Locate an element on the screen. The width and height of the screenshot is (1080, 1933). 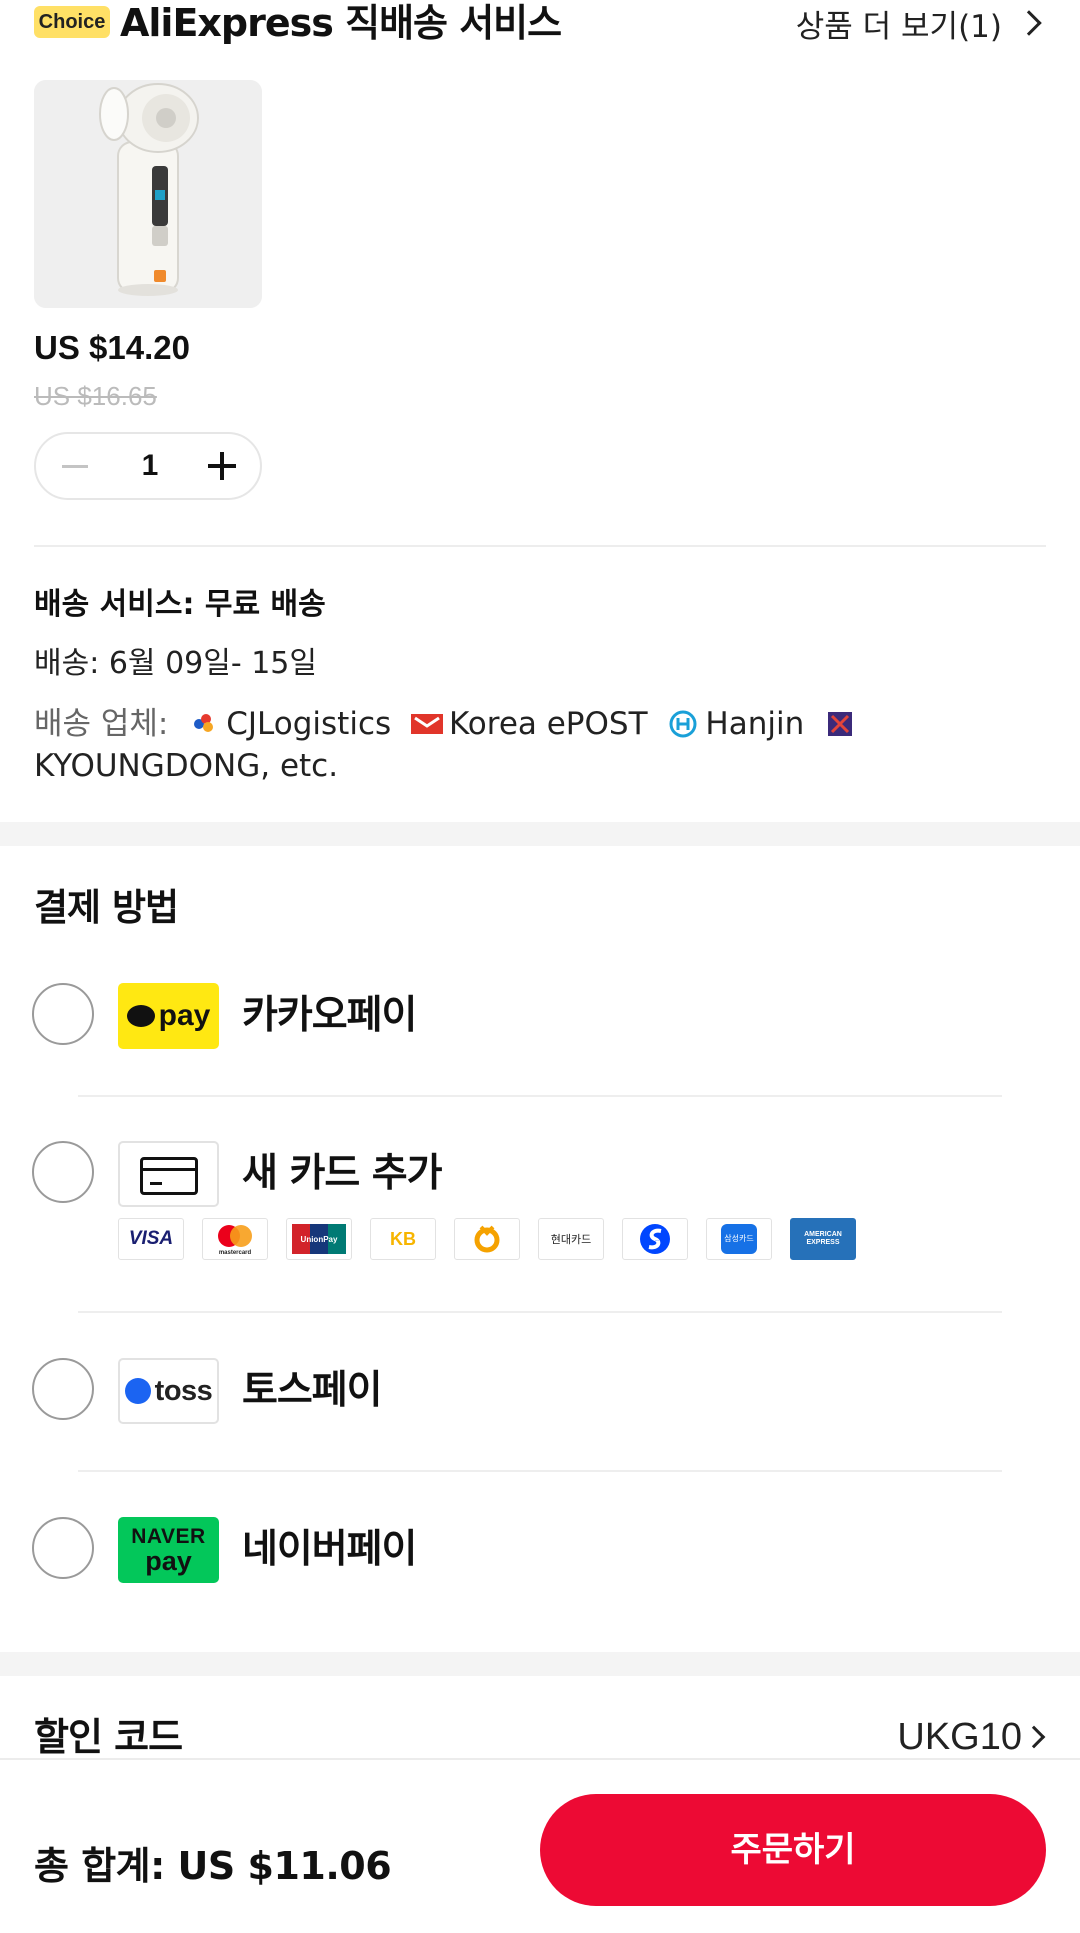
shipping-service-value: 무료 배송 is located at coordinates (265, 604).